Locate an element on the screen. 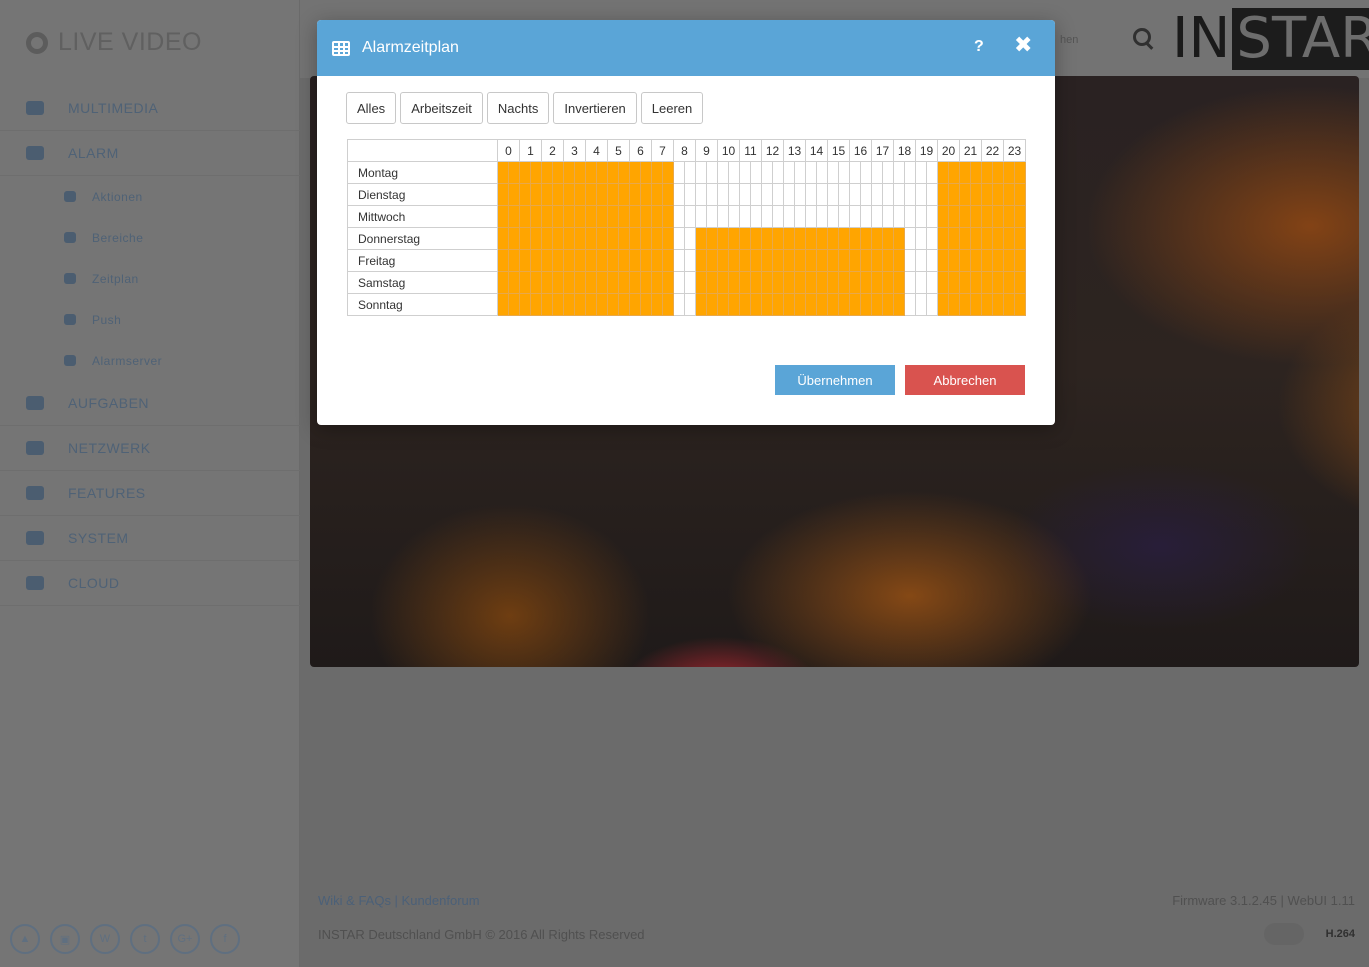 Image resolution: width=1369 pixels, height=967 pixels. preset-alles-button: Alles is located at coordinates (371, 108).